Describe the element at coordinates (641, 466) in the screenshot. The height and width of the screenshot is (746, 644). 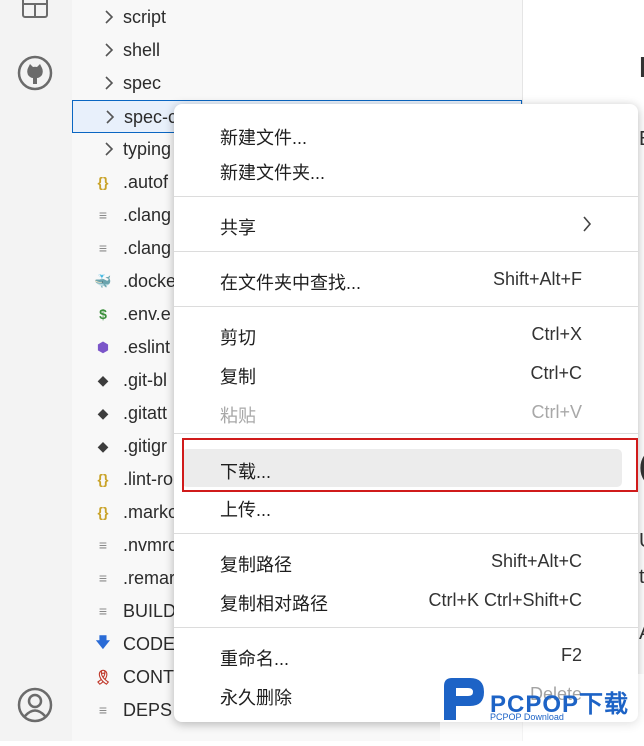
I see `editor-text-fragment: (` at that location.